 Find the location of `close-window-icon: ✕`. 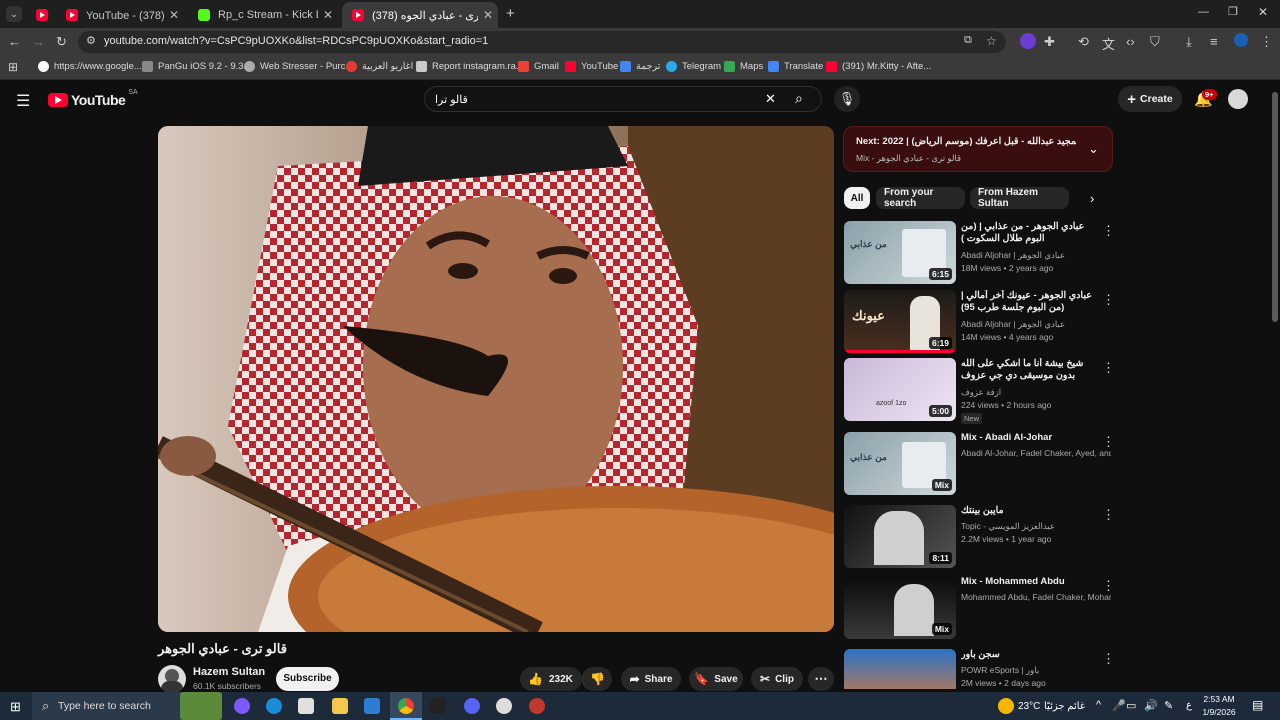

close-window-icon: ✕ is located at coordinates (1263, 12).